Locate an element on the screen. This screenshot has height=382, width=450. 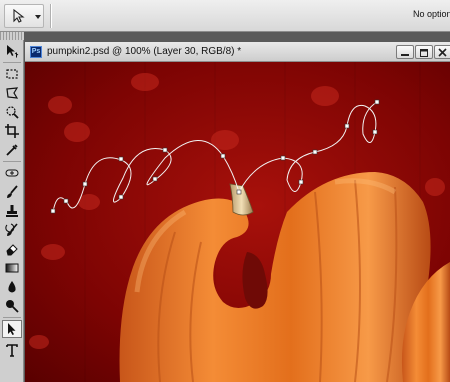
clone-stamp-tool-button is located at coordinates (12, 211).